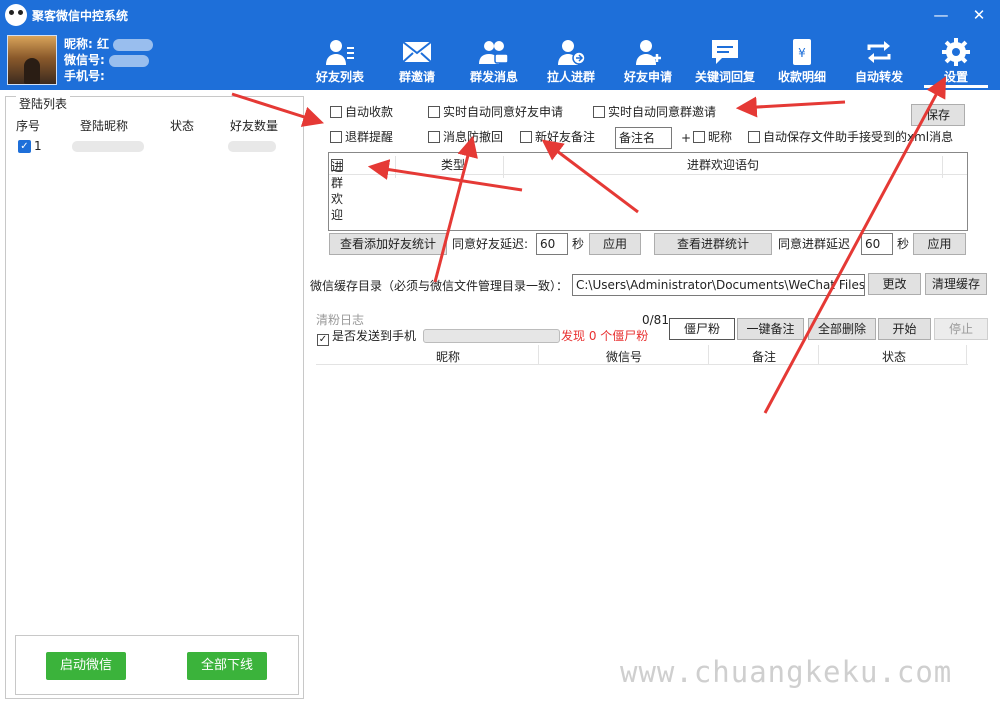 The height and width of the screenshot is (705, 1000). Describe the element at coordinates (108, 146) in the screenshot. I see `row-nickname-blur` at that location.